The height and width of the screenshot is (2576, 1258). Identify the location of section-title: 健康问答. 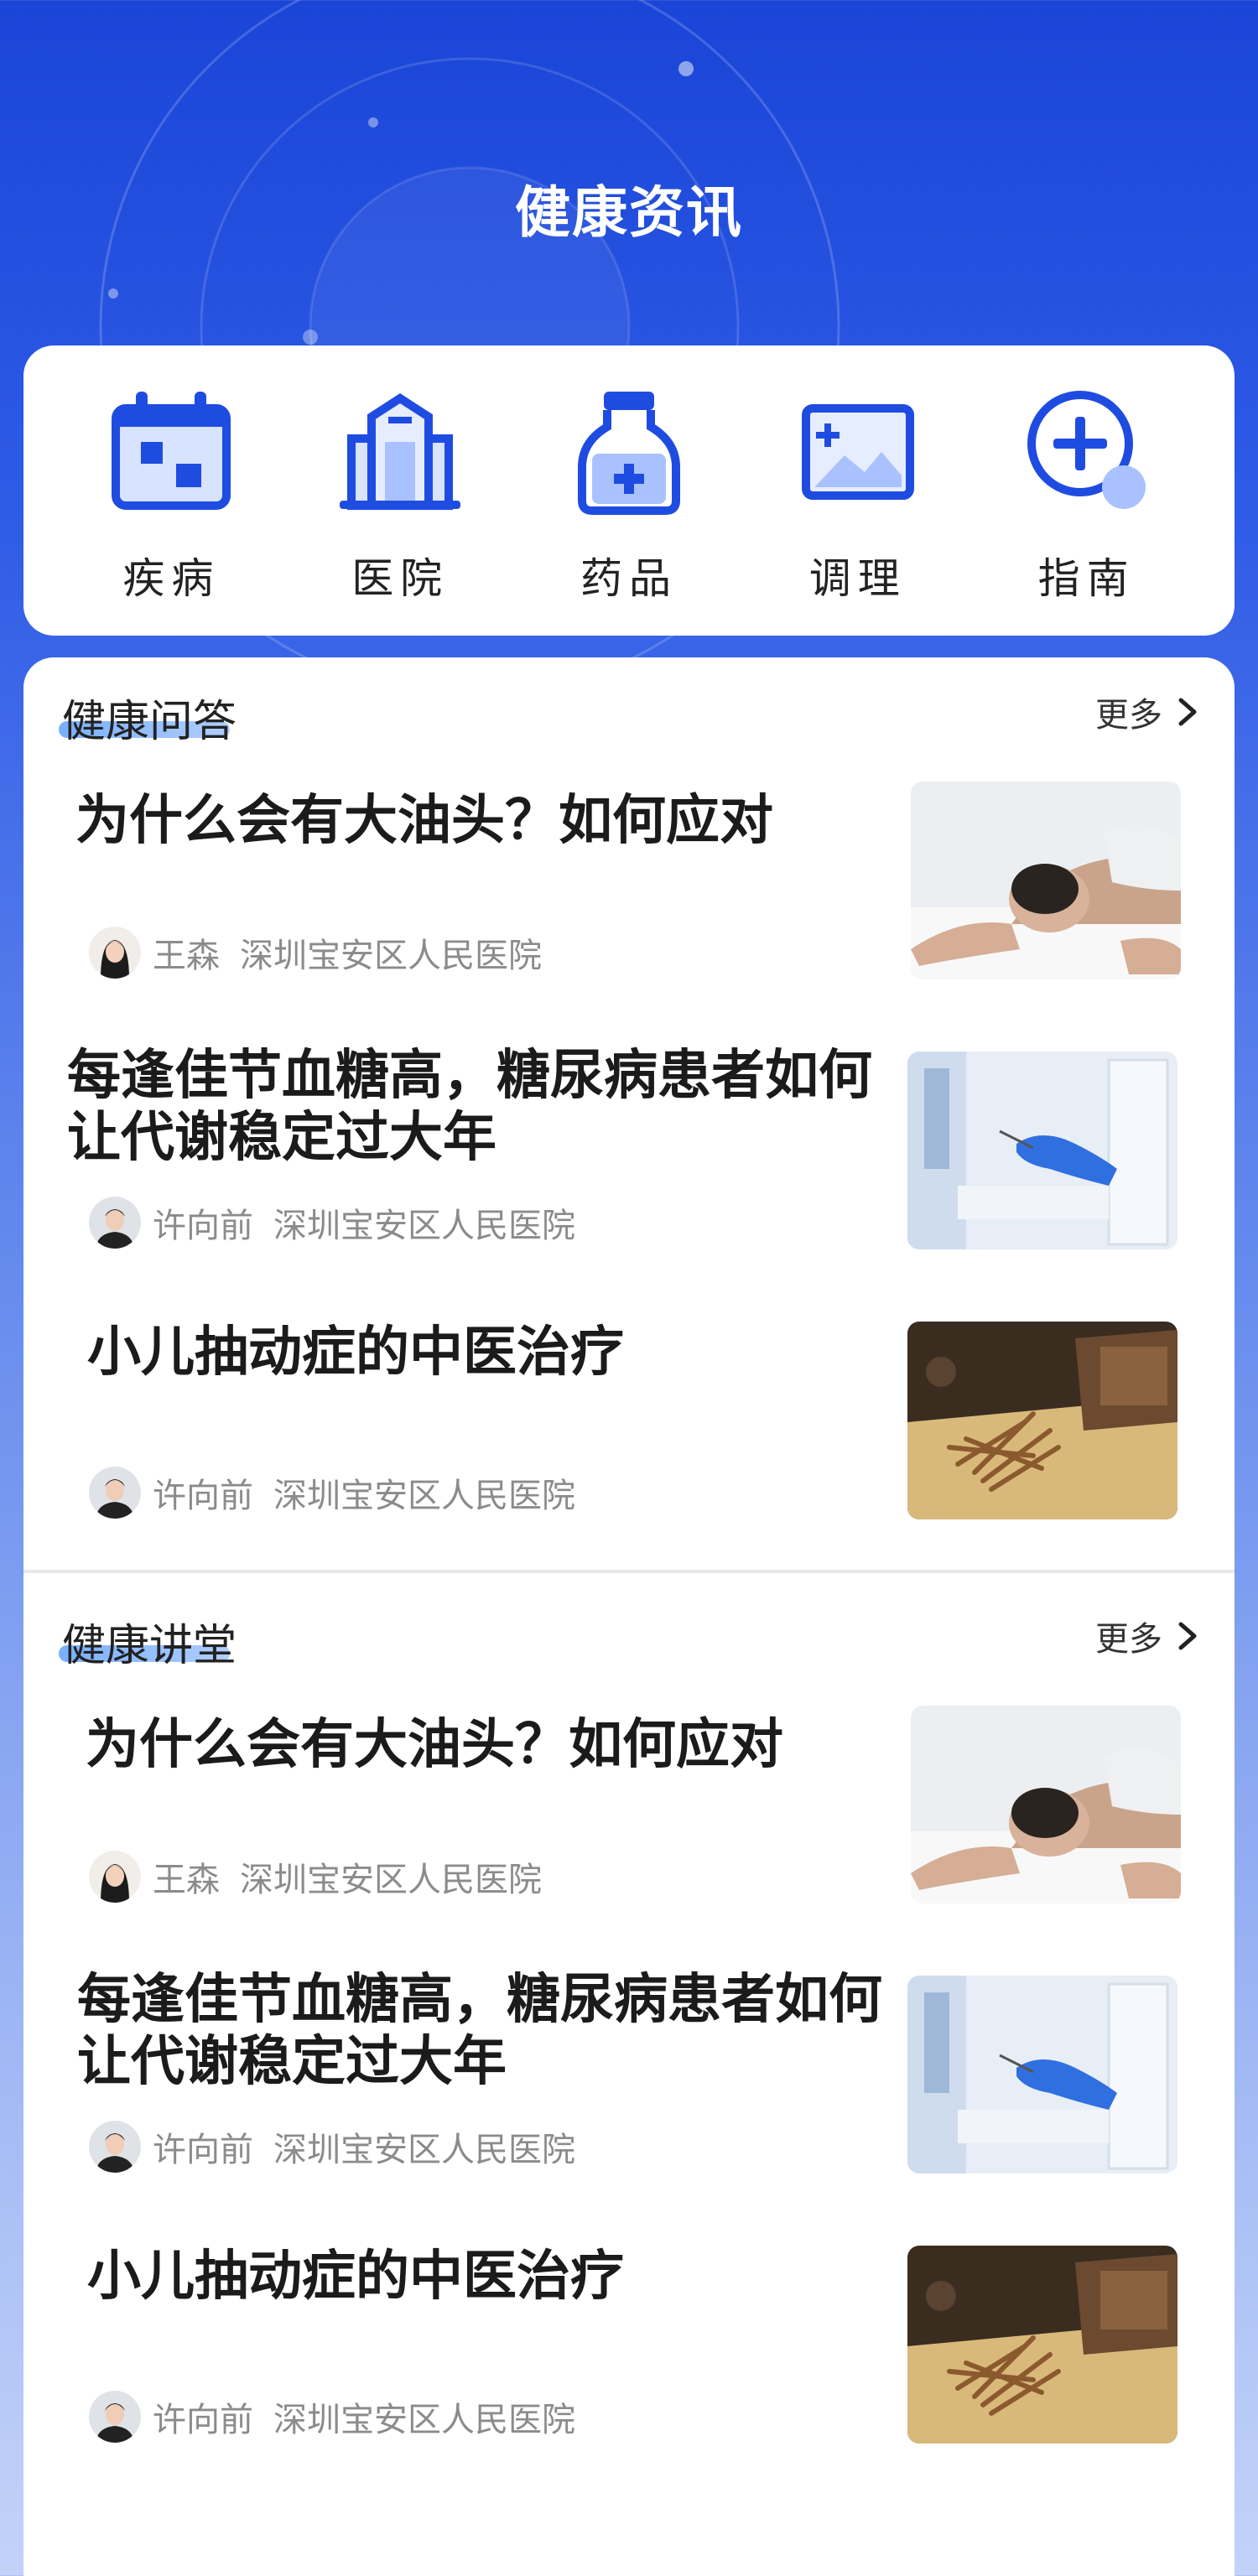
(149, 722).